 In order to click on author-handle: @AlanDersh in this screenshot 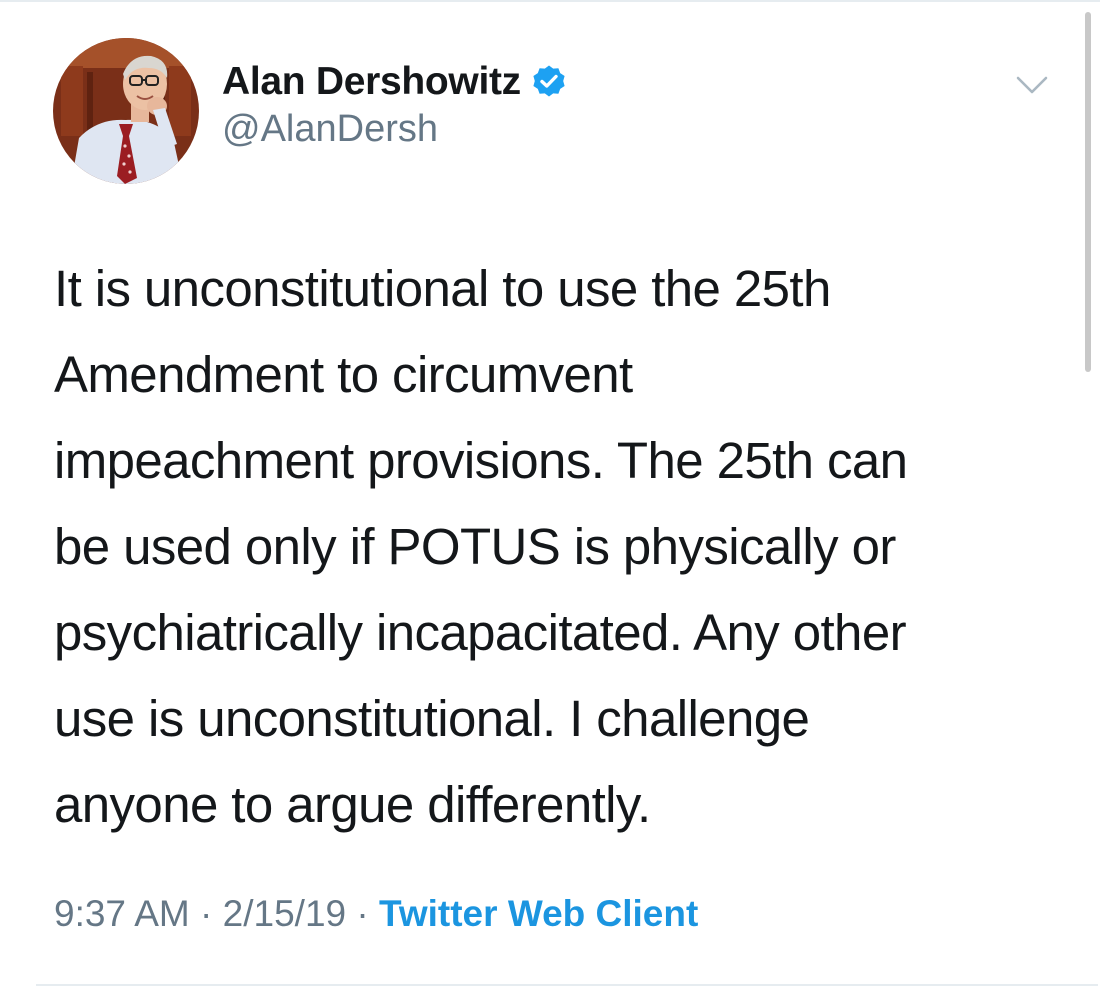, I will do `click(330, 129)`.